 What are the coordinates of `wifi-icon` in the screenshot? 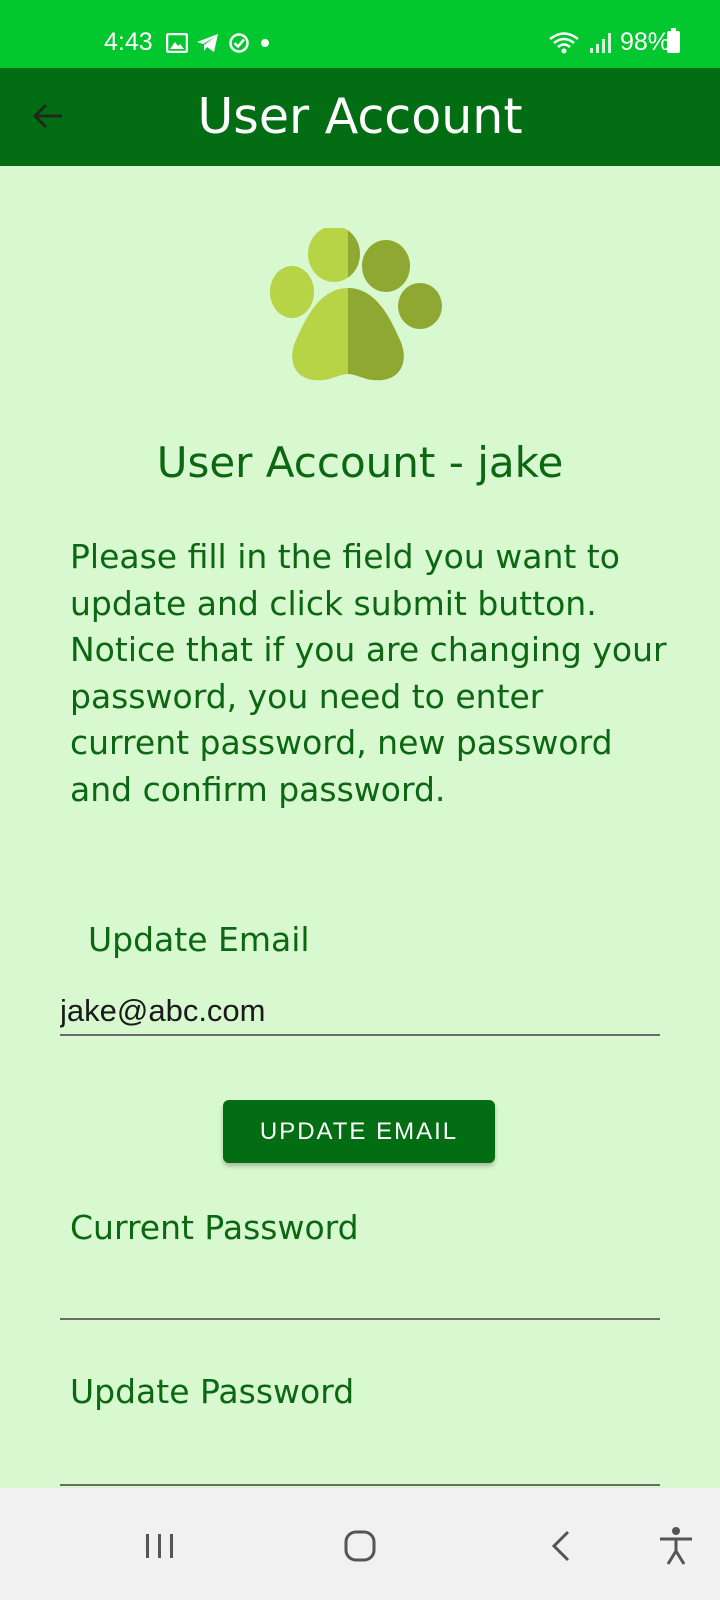 It's located at (564, 42).